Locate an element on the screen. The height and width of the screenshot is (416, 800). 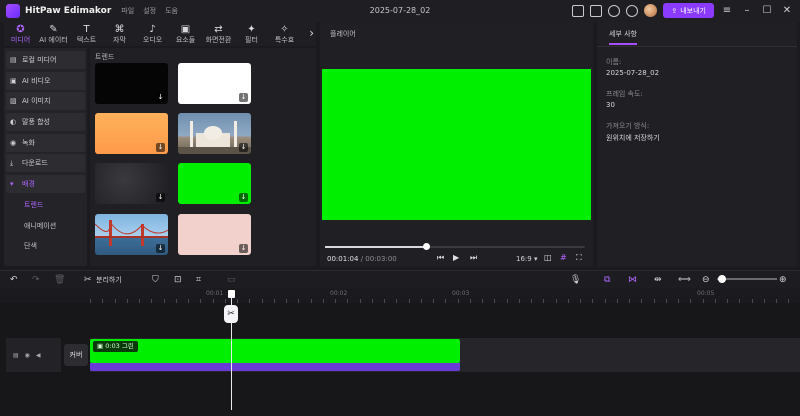
minimize-icon: – is located at coordinates (747, 10).